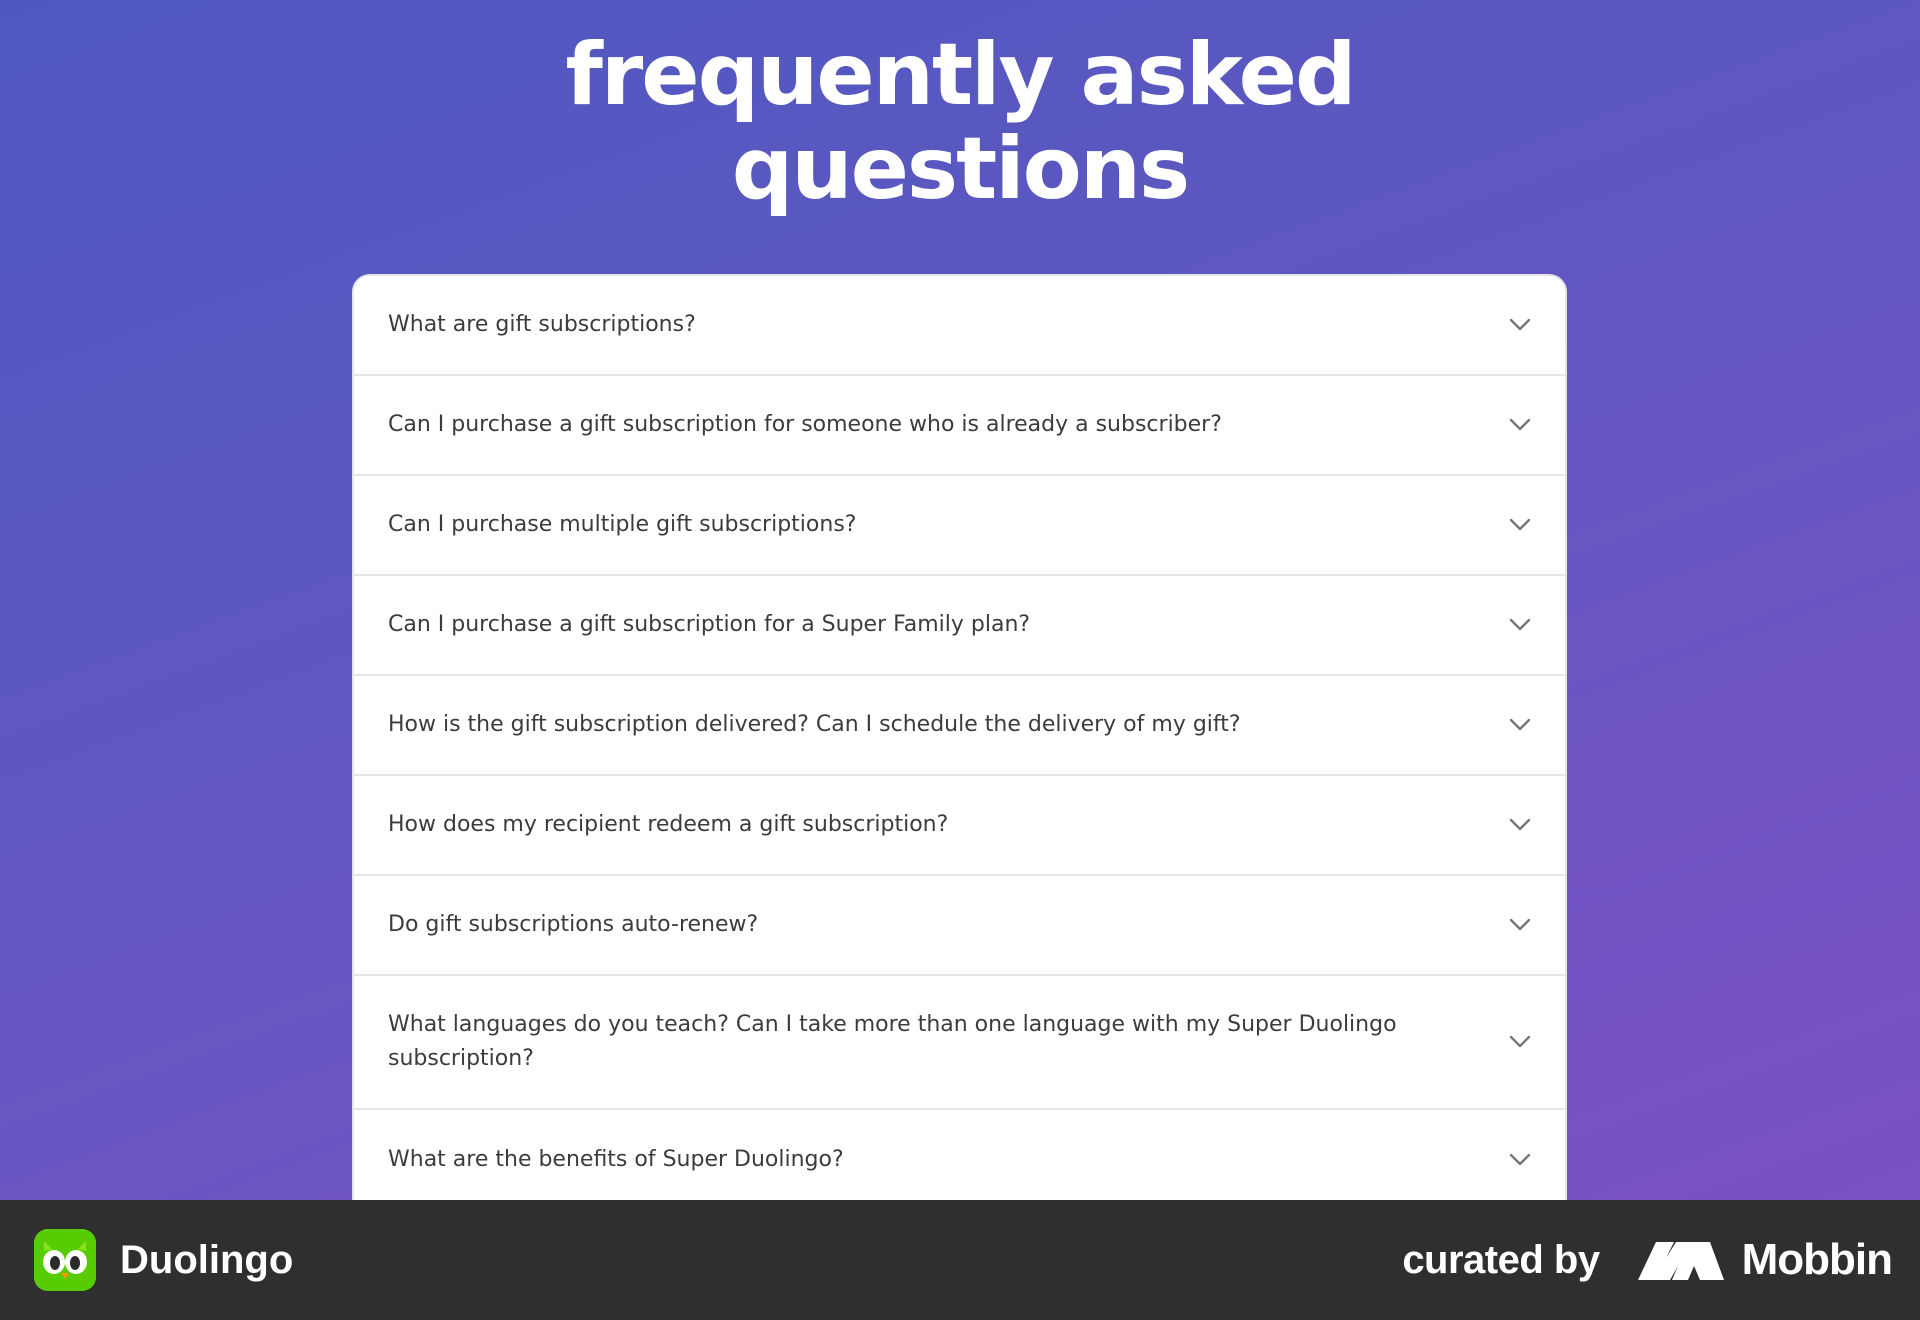  Describe the element at coordinates (616, 1159) in the screenshot. I see `faq-question: What are the benefits of Super Duolingo?` at that location.